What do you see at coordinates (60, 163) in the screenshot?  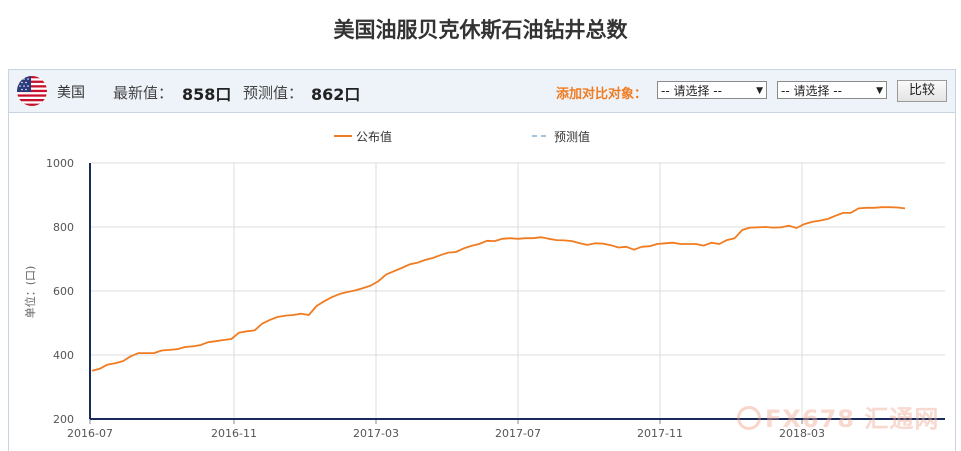 I see `y-tick-label: 1000` at bounding box center [60, 163].